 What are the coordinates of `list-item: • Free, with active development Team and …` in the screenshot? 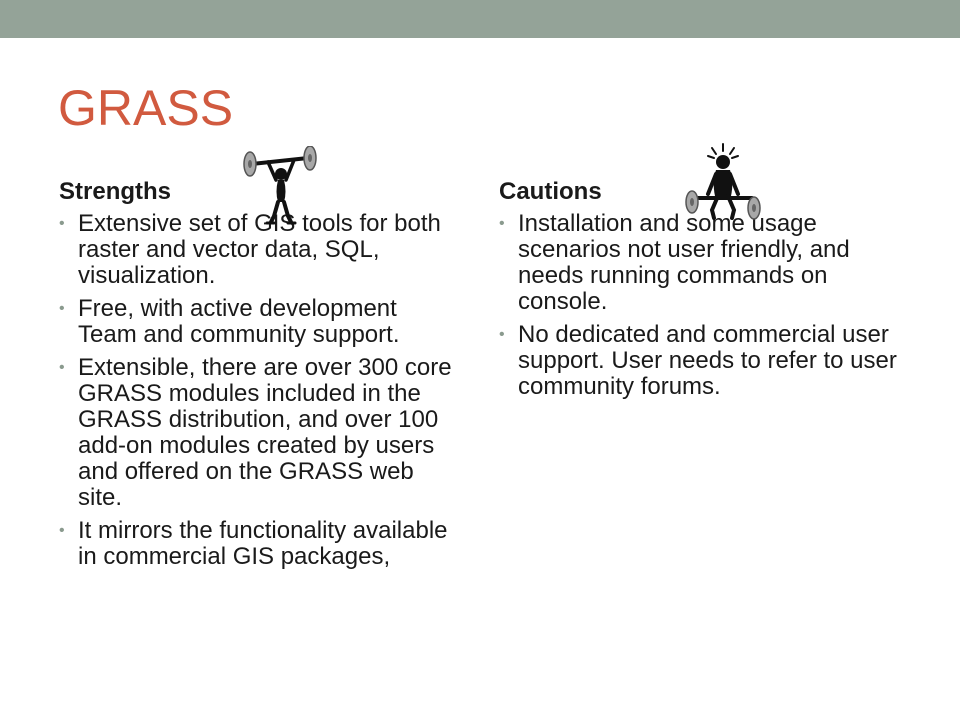 It's located at (229, 321).